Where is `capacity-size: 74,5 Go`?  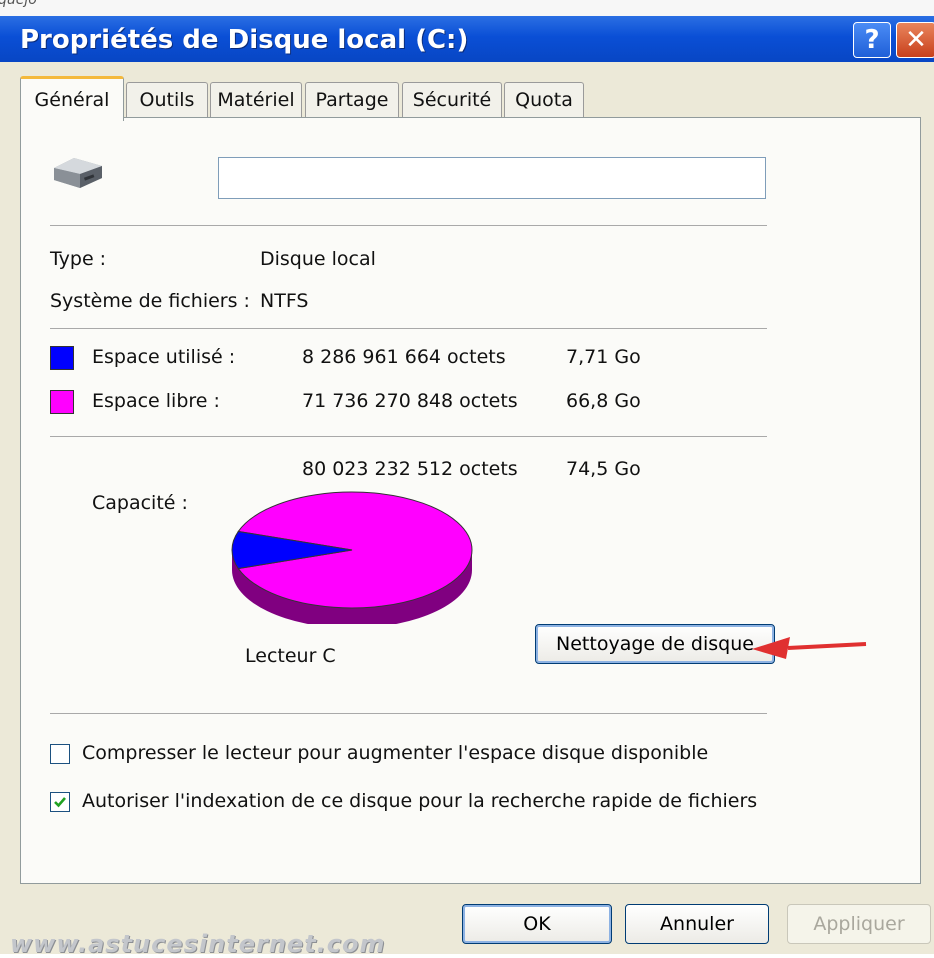
capacity-size: 74,5 Go is located at coordinates (603, 469).